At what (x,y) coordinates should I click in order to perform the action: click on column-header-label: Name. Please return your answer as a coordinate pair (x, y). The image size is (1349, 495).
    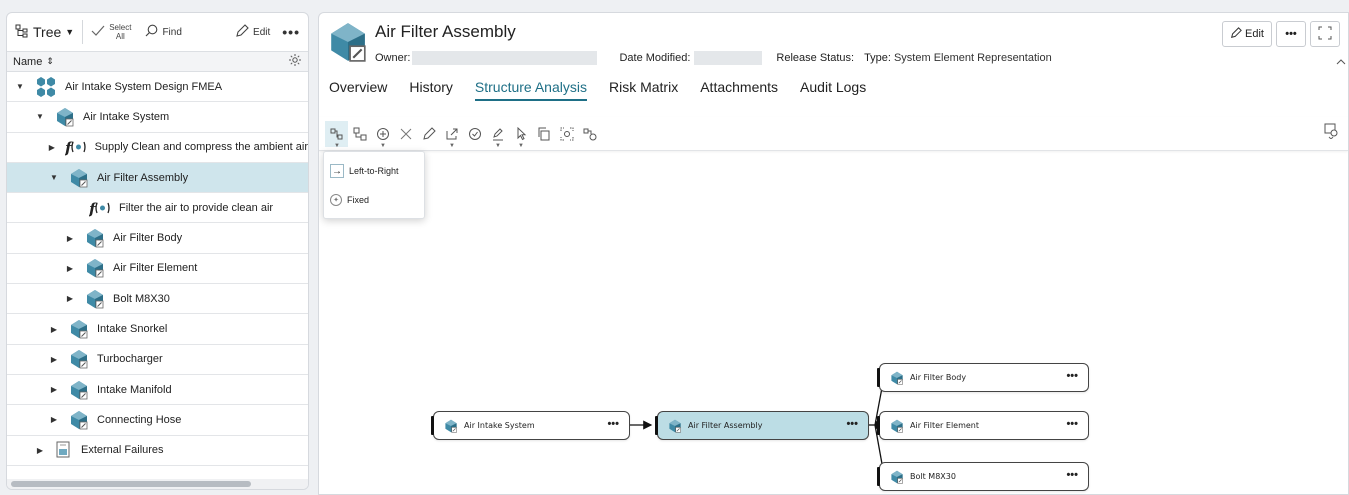
    Looking at the image, I should click on (28, 61).